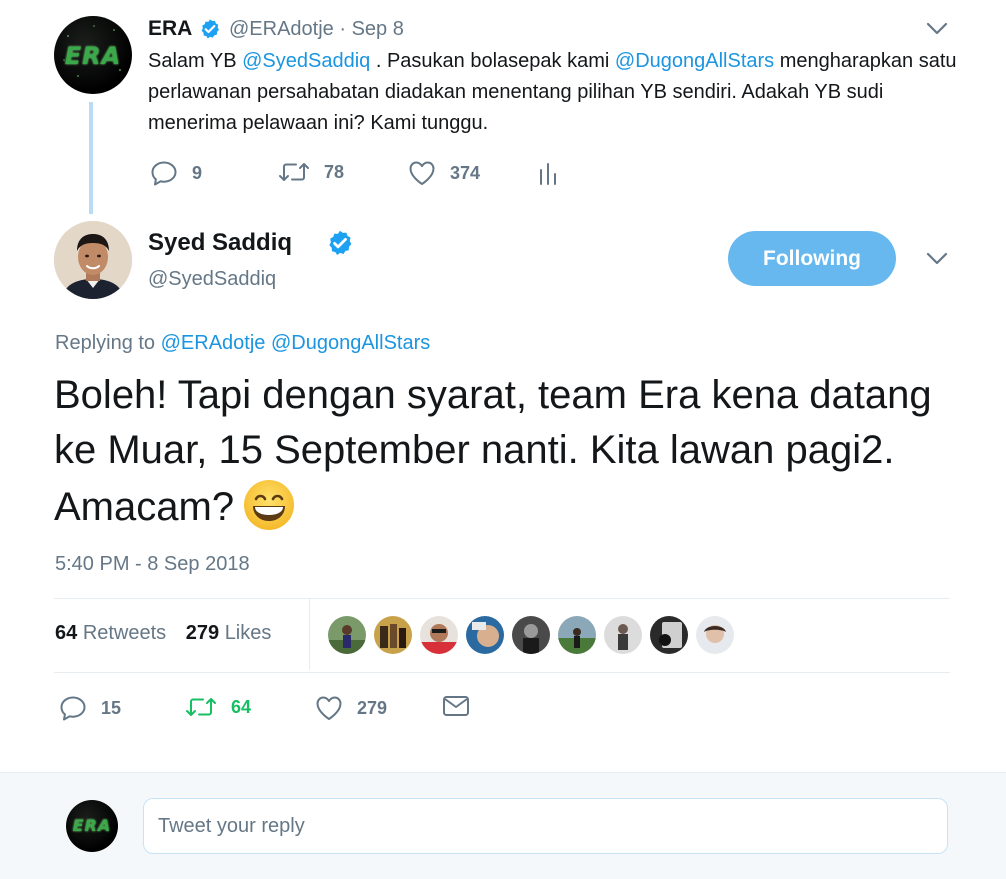 The image size is (1006, 879). I want to click on parent-handle-and-date: @ERAdotje · Sep 8, so click(316, 29).